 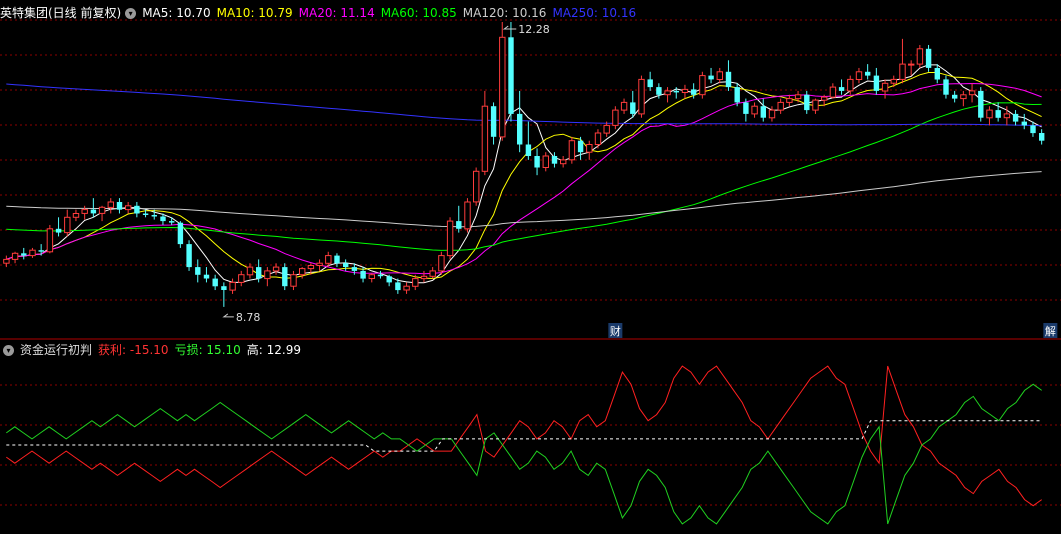 I want to click on event-marker-1: 解, so click(x=1050, y=331).